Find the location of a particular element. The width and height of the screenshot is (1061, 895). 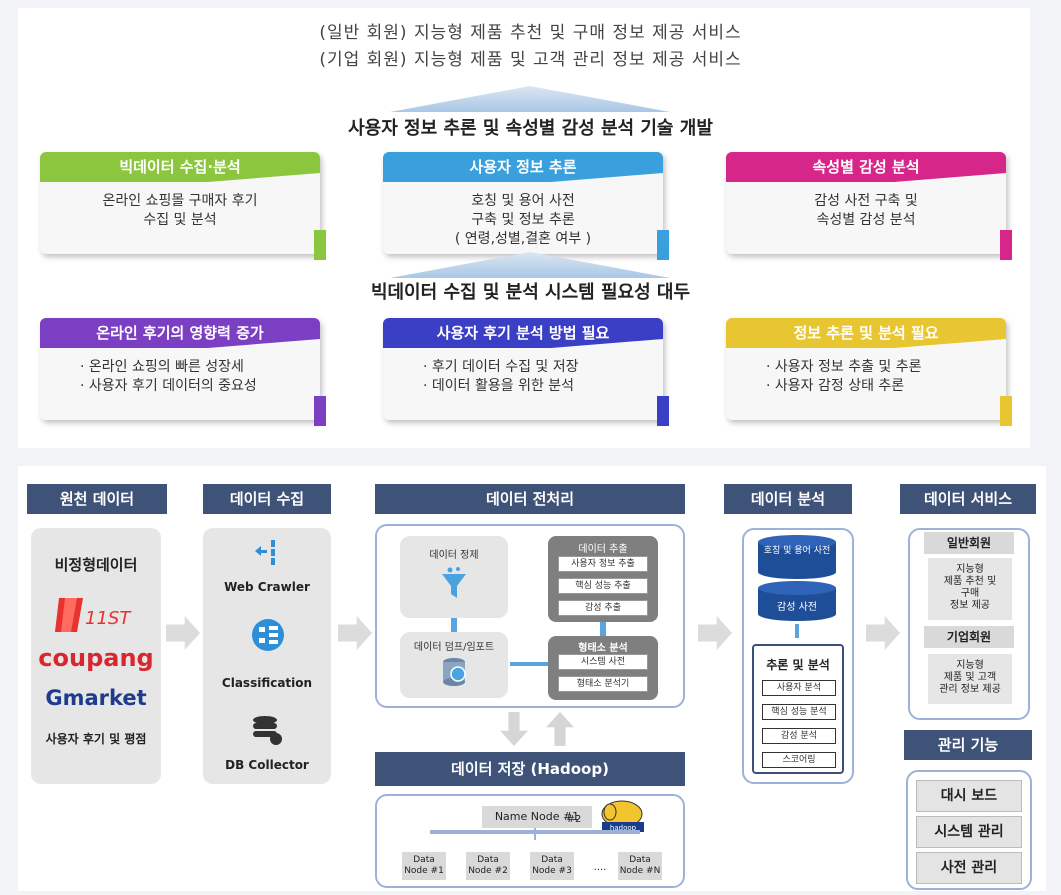

corp-member-title: 기업회원 is located at coordinates (969, 637).